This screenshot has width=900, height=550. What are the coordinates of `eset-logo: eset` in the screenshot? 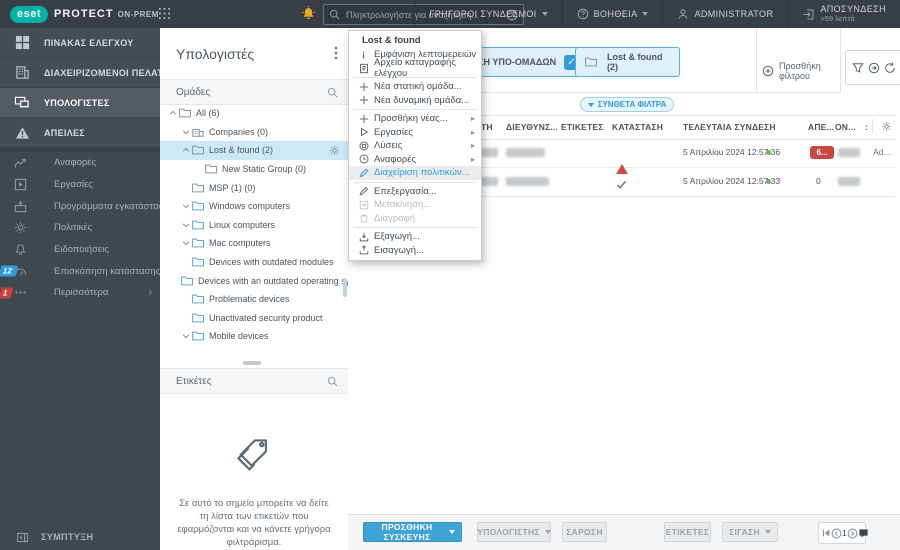 It's located at (29, 14).